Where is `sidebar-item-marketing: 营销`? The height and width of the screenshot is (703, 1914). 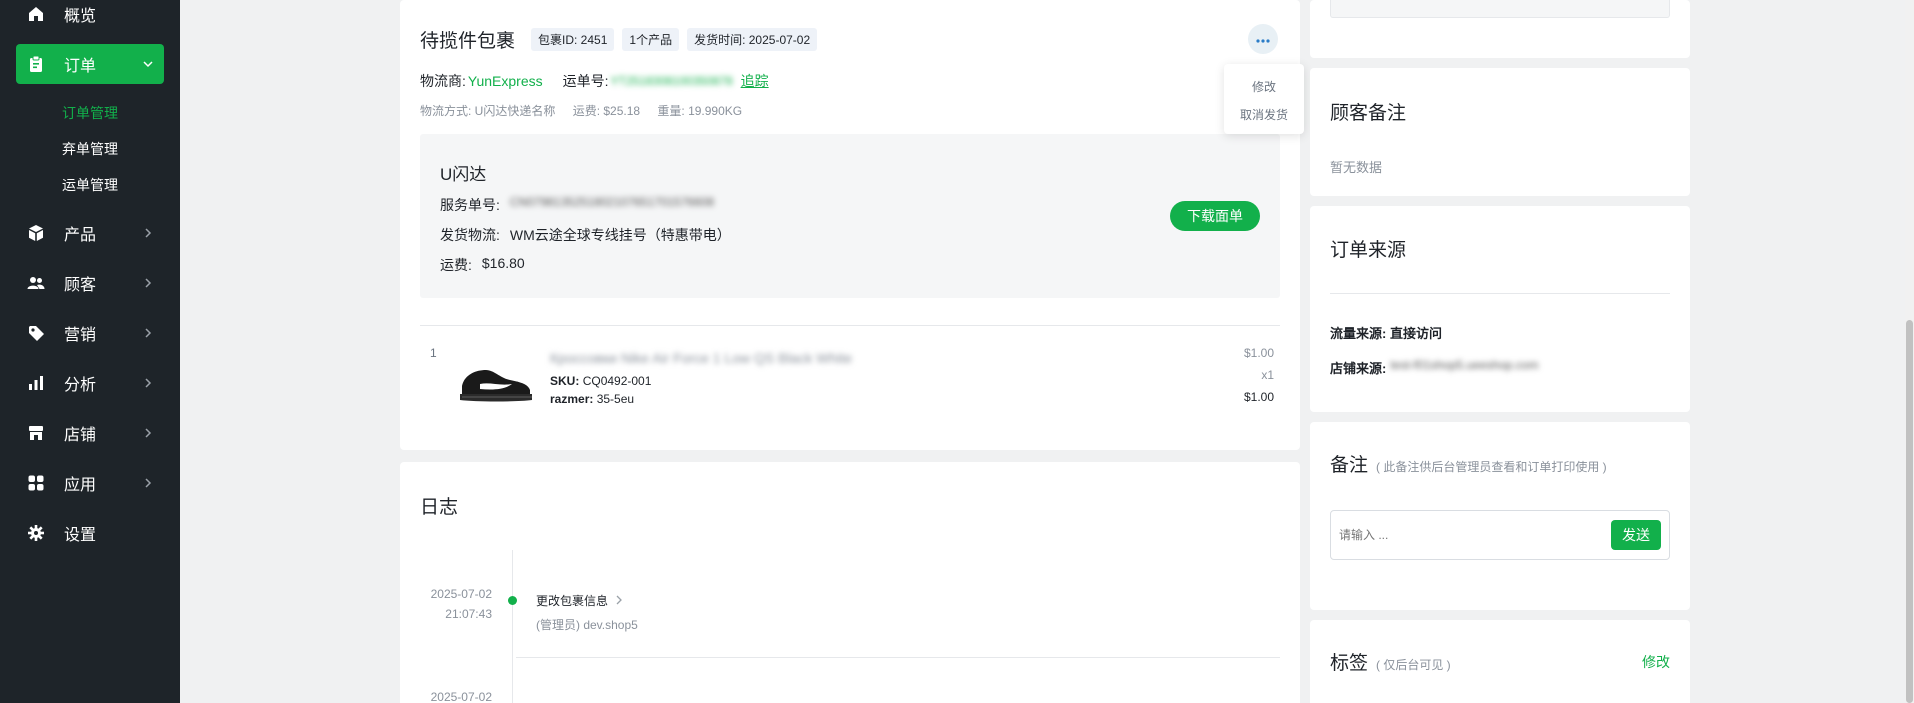 sidebar-item-marketing: 营销 is located at coordinates (90, 333).